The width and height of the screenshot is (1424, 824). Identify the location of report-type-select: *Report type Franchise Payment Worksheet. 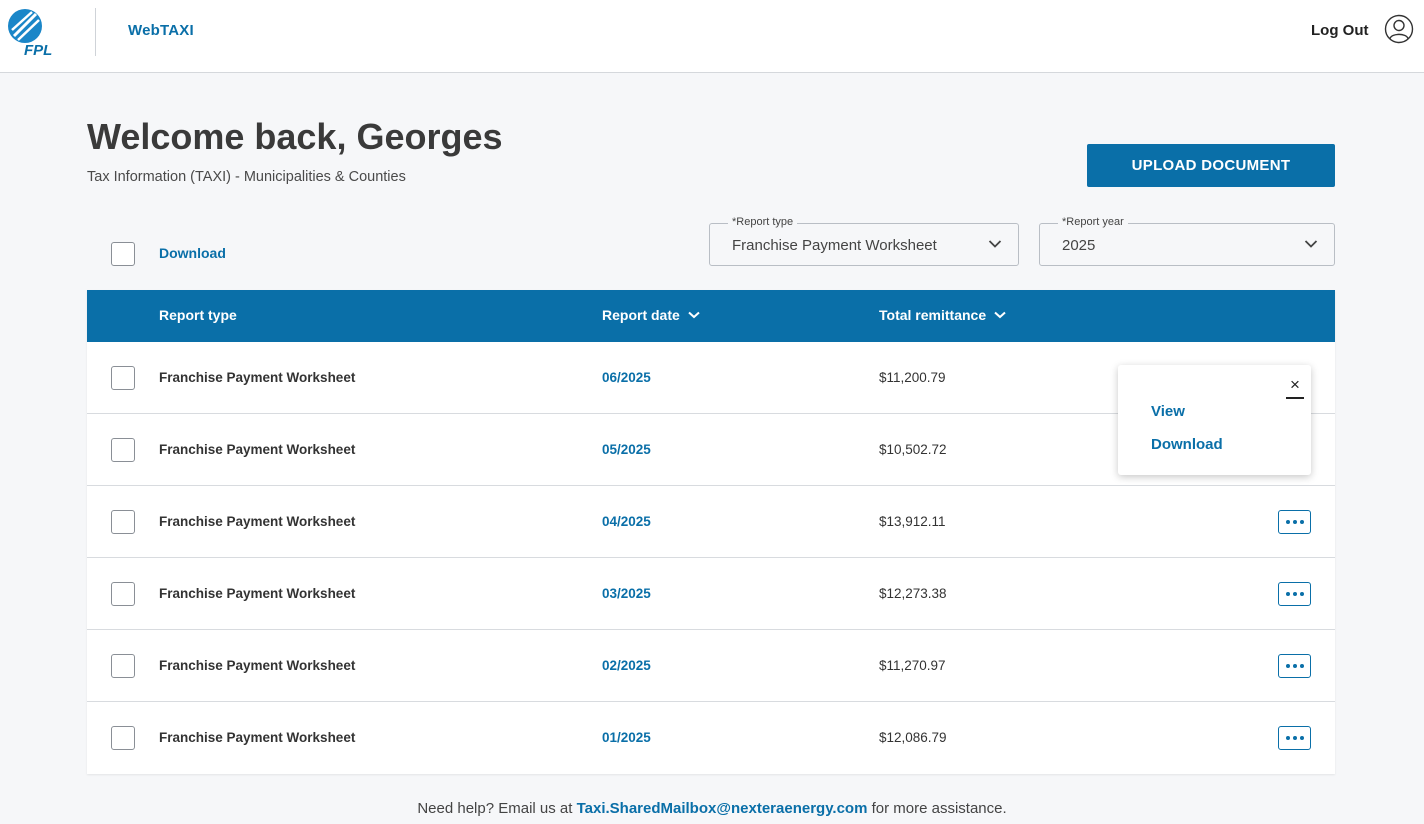
(864, 244).